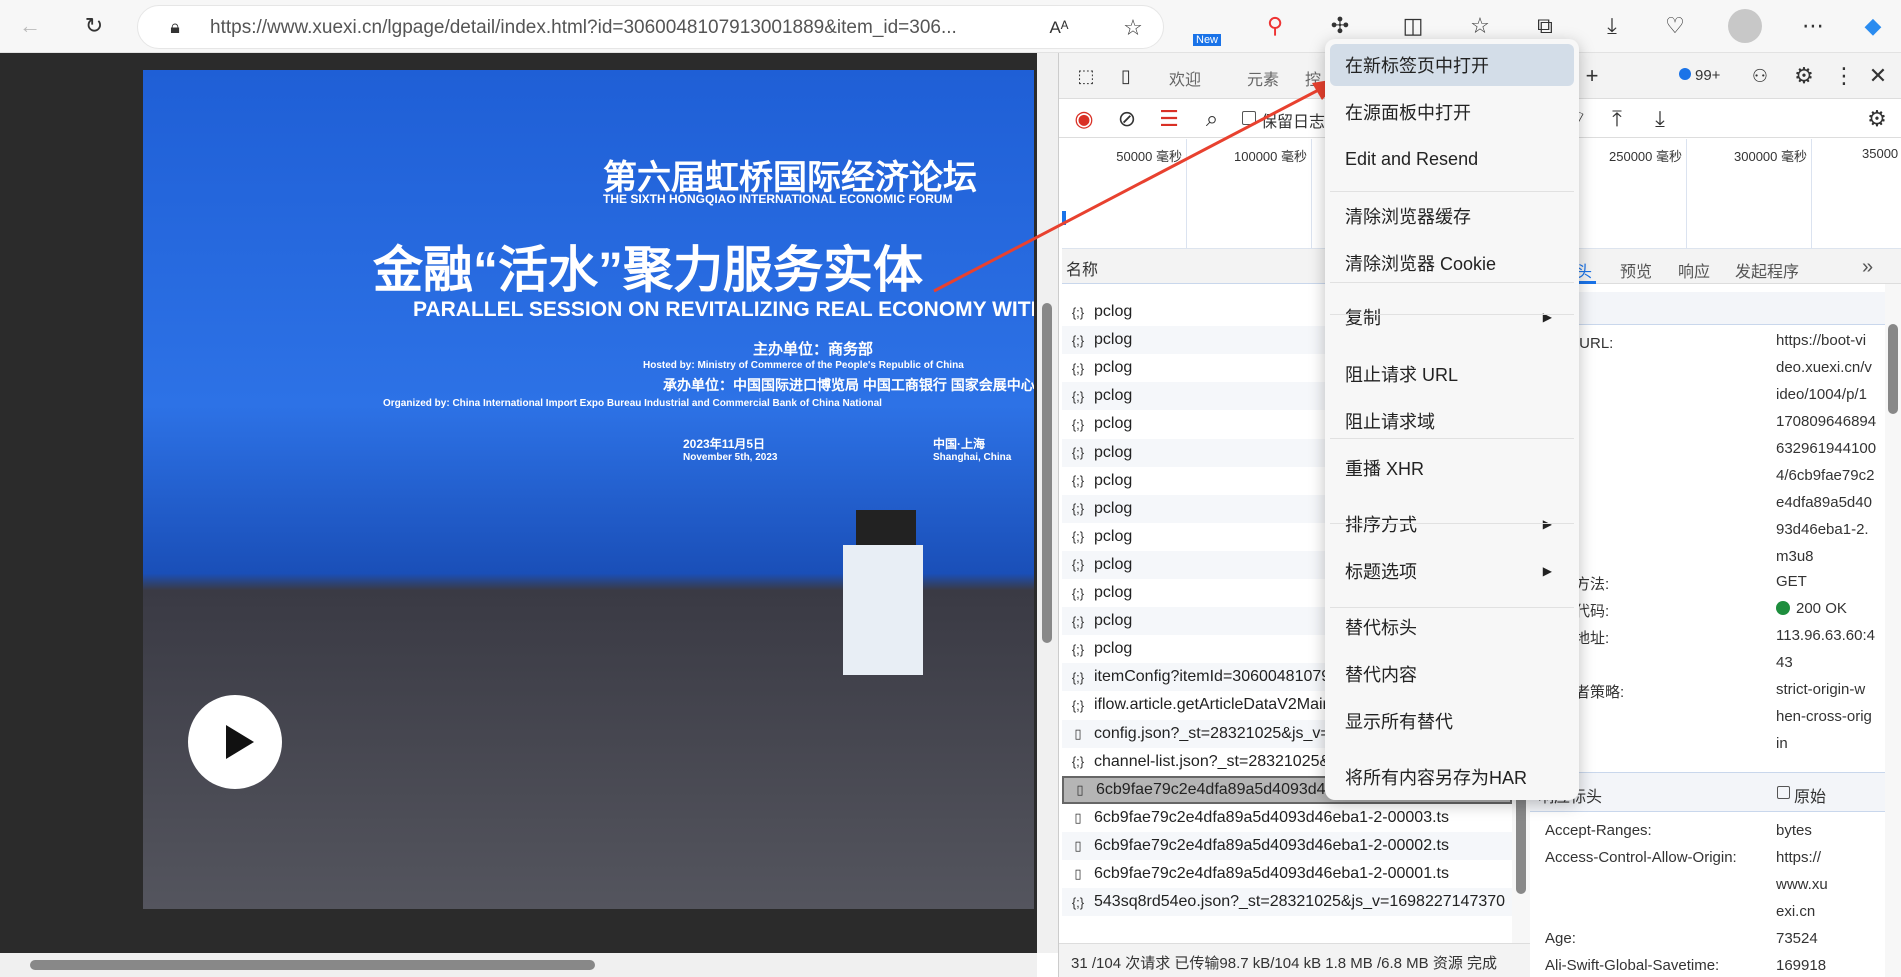 This screenshot has height=977, width=1901. Describe the element at coordinates (94, 26) in the screenshot. I see `refresh-icon: ↻` at that location.